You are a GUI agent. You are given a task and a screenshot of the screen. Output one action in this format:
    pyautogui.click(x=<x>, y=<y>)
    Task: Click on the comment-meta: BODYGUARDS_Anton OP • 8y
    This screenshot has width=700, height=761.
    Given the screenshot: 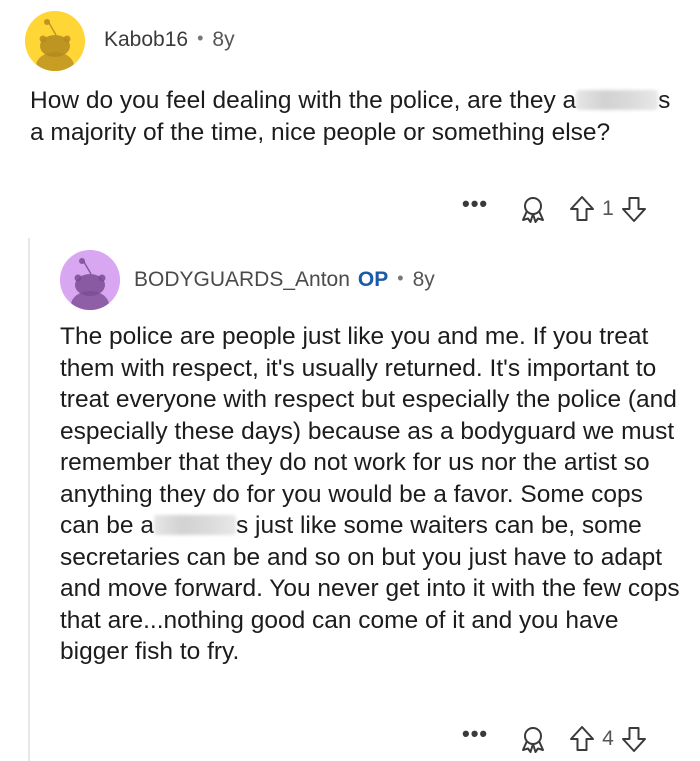 What is the action you would take?
    pyautogui.click(x=284, y=280)
    